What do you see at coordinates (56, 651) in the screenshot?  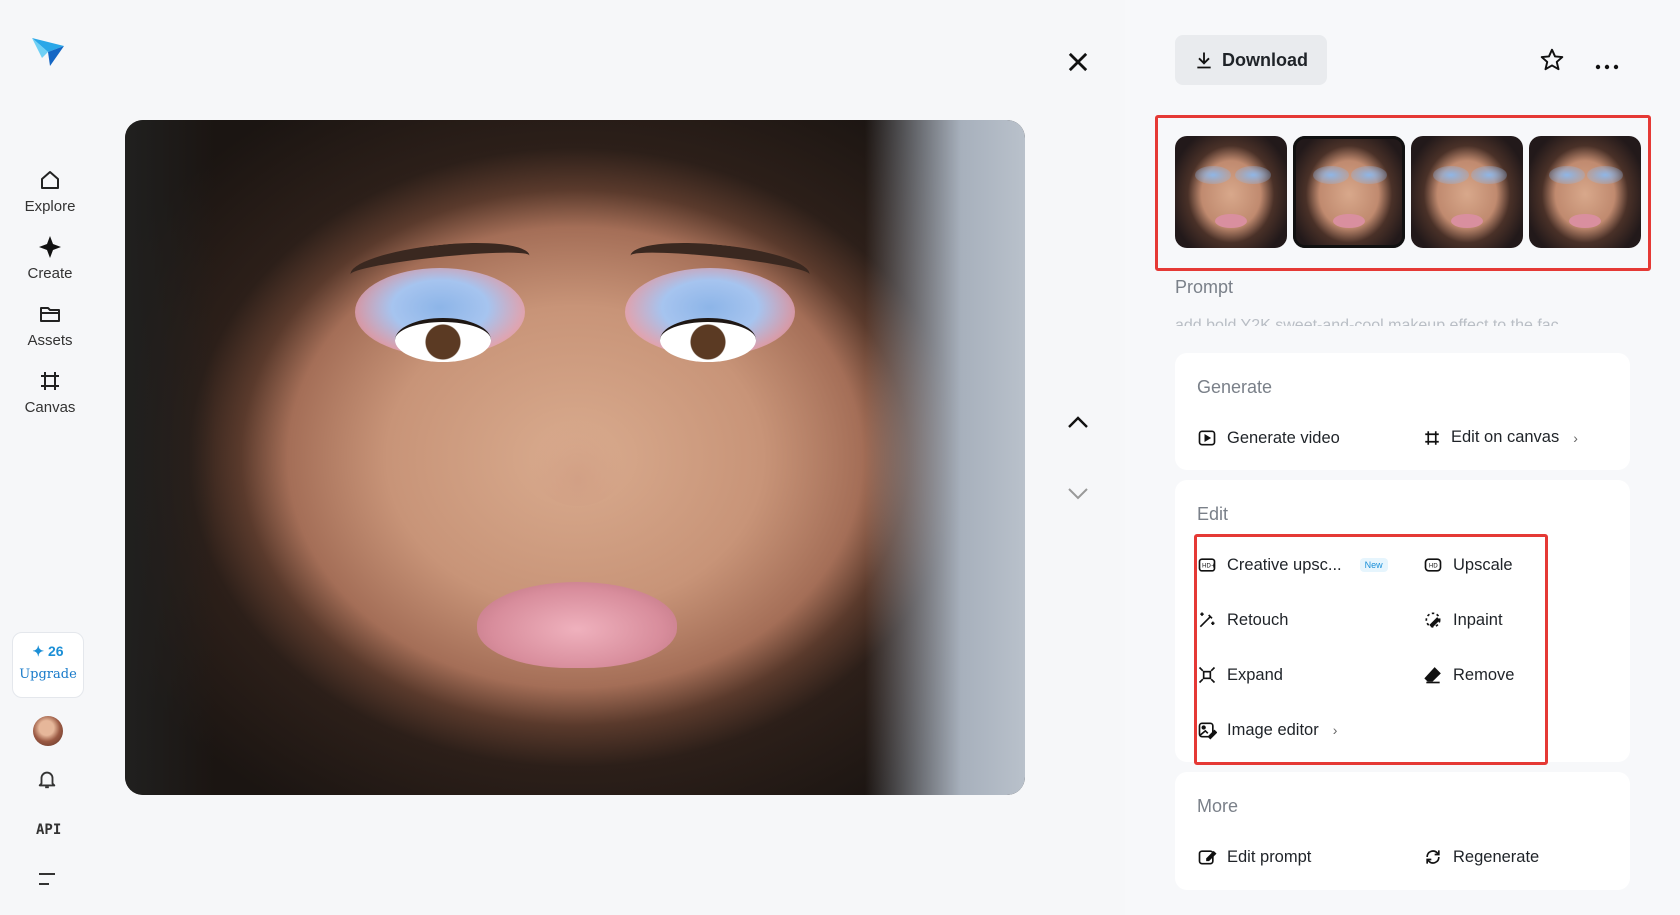 I see `credits-value: 26` at bounding box center [56, 651].